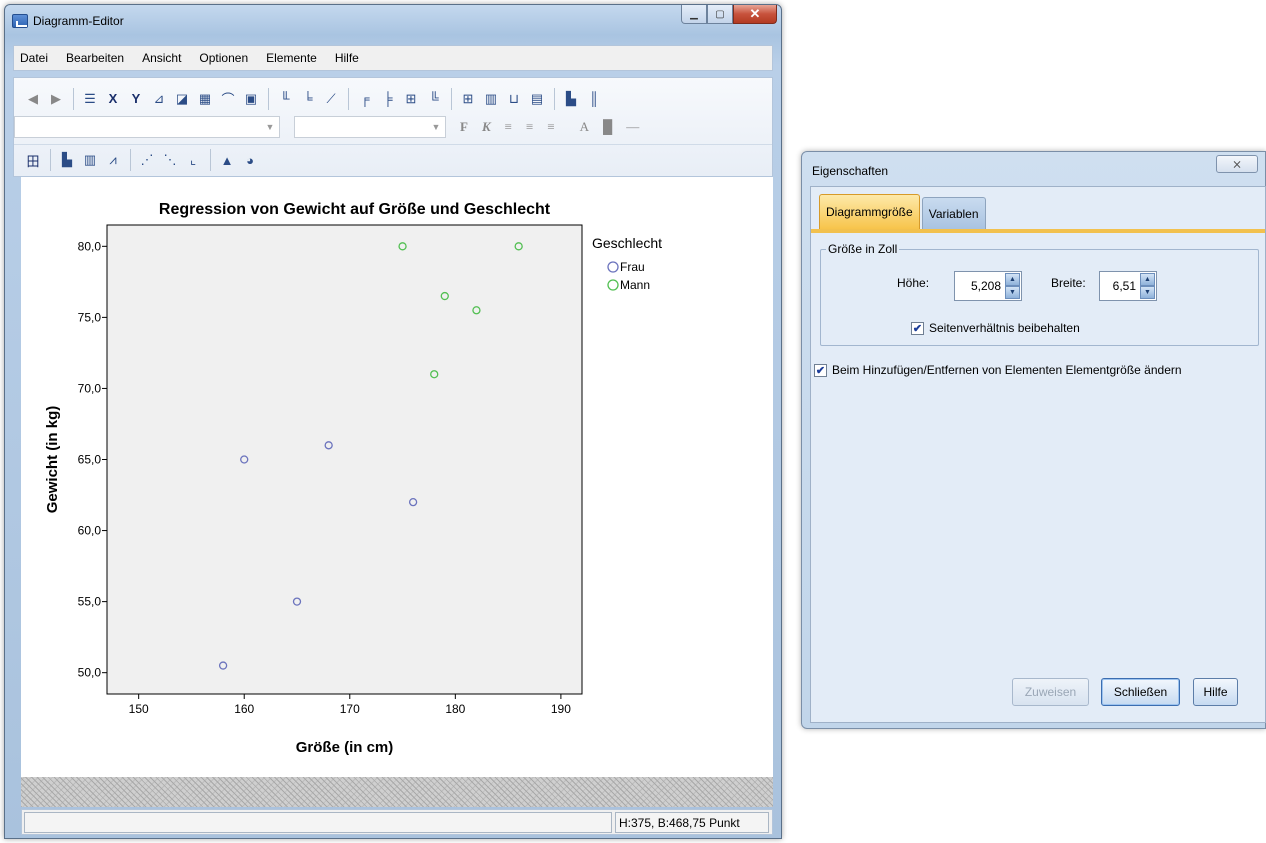 Image resolution: width=1266 pixels, height=843 pixels. I want to click on canvas-scroll-area, so click(397, 792).